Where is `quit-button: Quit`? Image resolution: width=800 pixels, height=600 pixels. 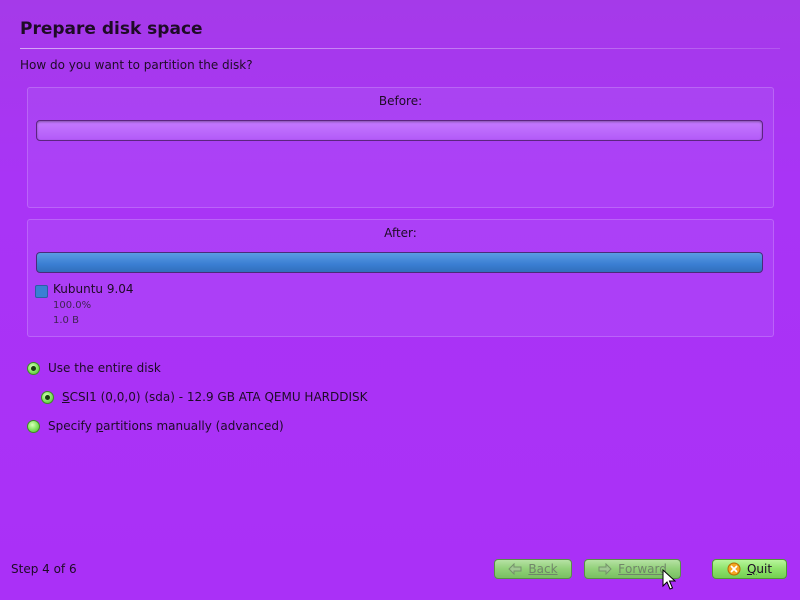
quit-button: Quit is located at coordinates (749, 569).